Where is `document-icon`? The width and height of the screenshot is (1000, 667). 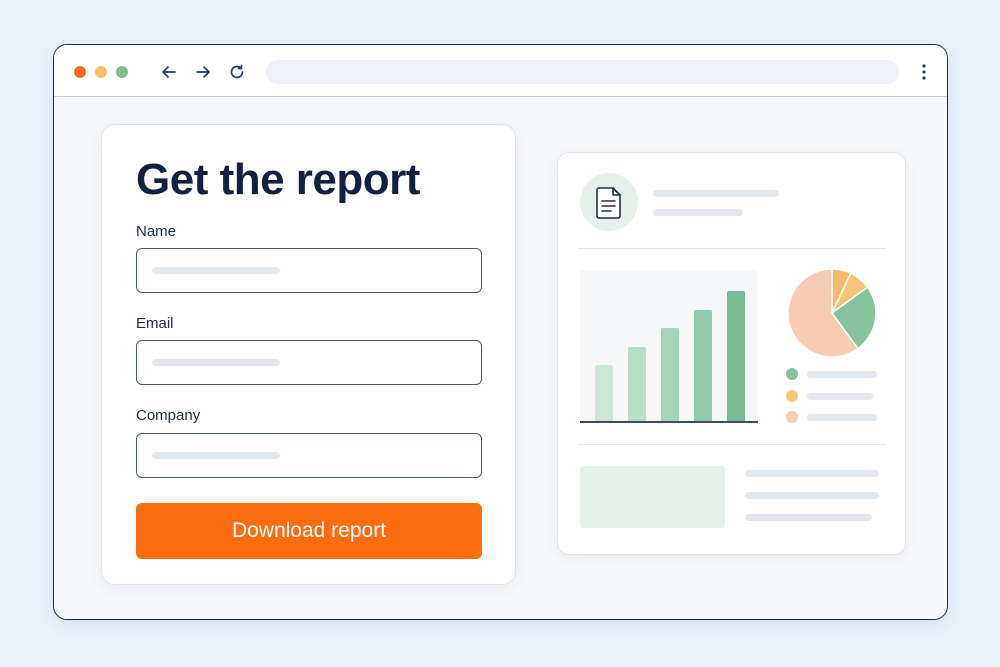 document-icon is located at coordinates (608, 203).